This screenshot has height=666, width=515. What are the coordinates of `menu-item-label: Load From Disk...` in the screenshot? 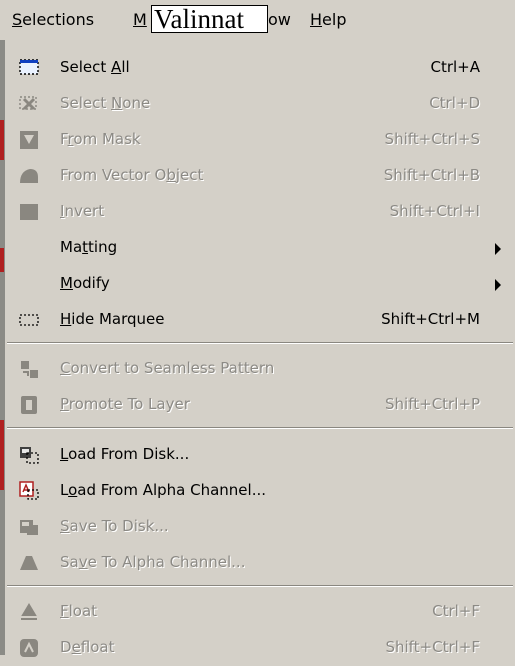 It's located at (125, 454).